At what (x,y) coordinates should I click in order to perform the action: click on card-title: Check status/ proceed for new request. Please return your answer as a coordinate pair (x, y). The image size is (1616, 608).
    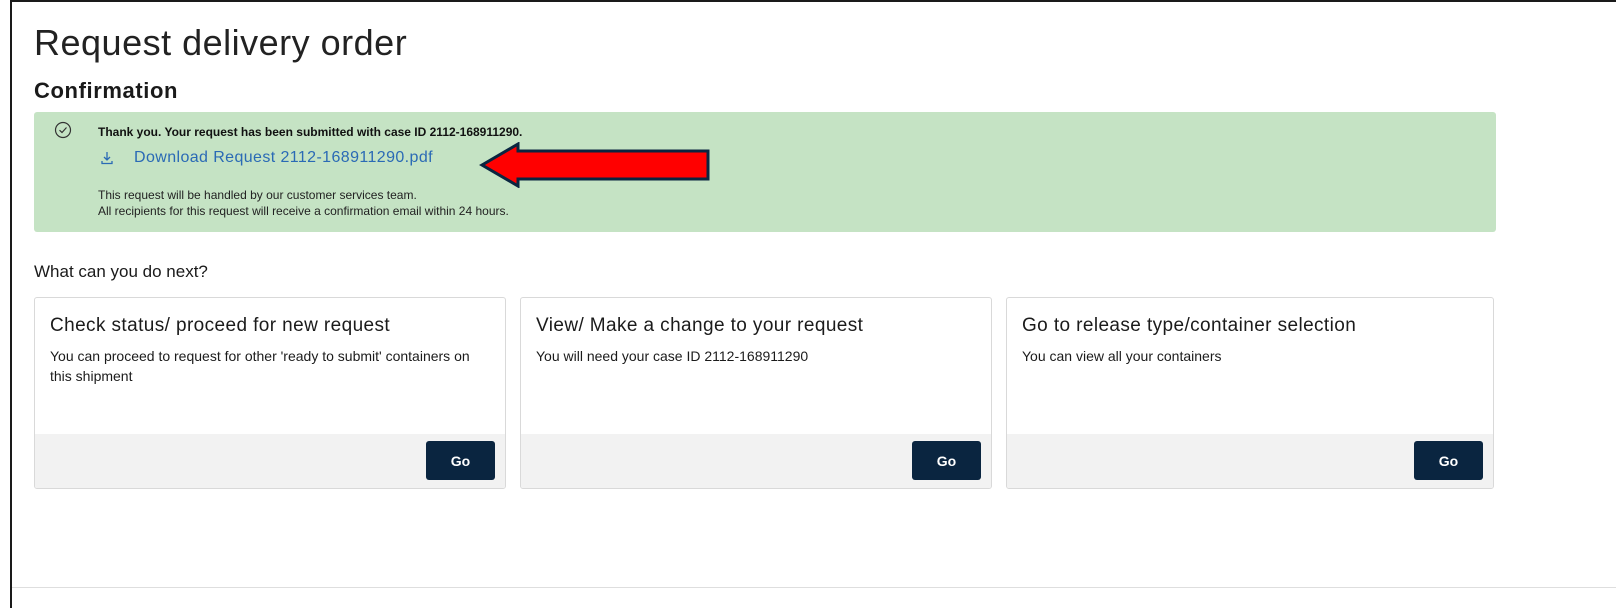
    Looking at the image, I should click on (220, 325).